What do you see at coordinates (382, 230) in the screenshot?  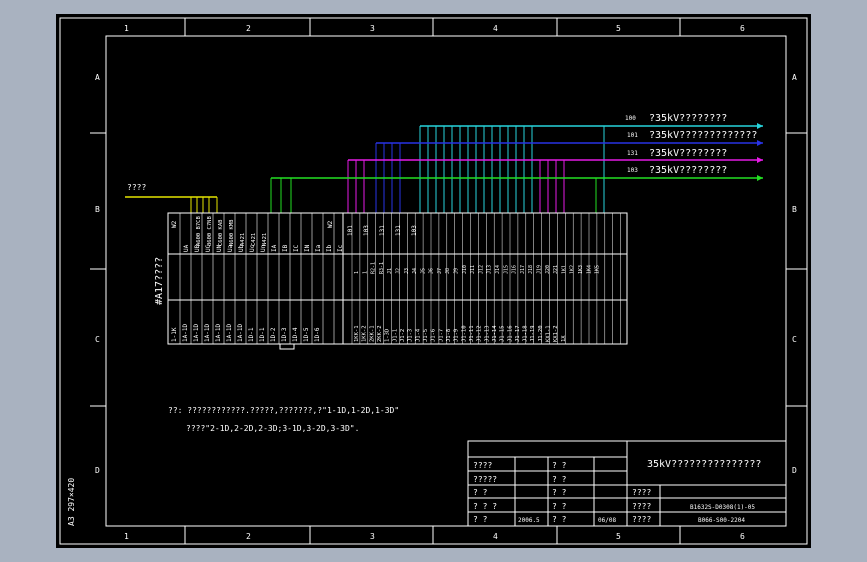 I see `tb-mid-label-2: 131` at bounding box center [382, 230].